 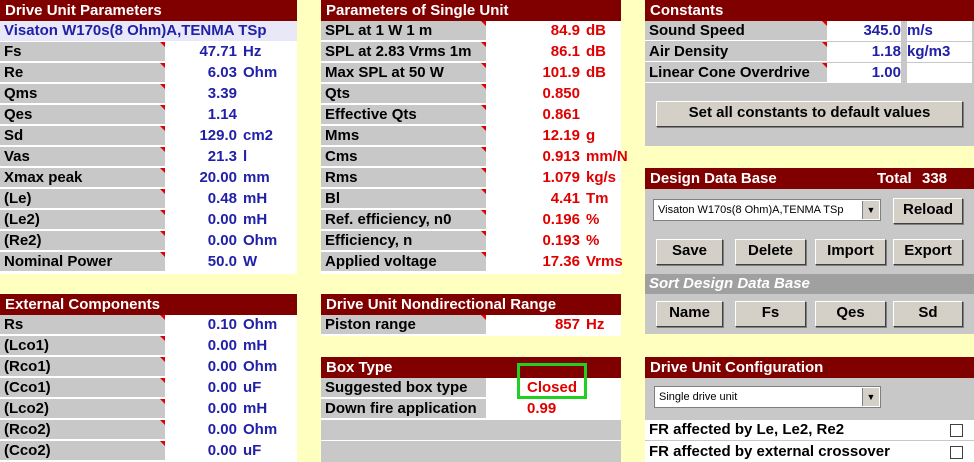 I want to click on constant-unit: m/s, so click(x=939, y=31).